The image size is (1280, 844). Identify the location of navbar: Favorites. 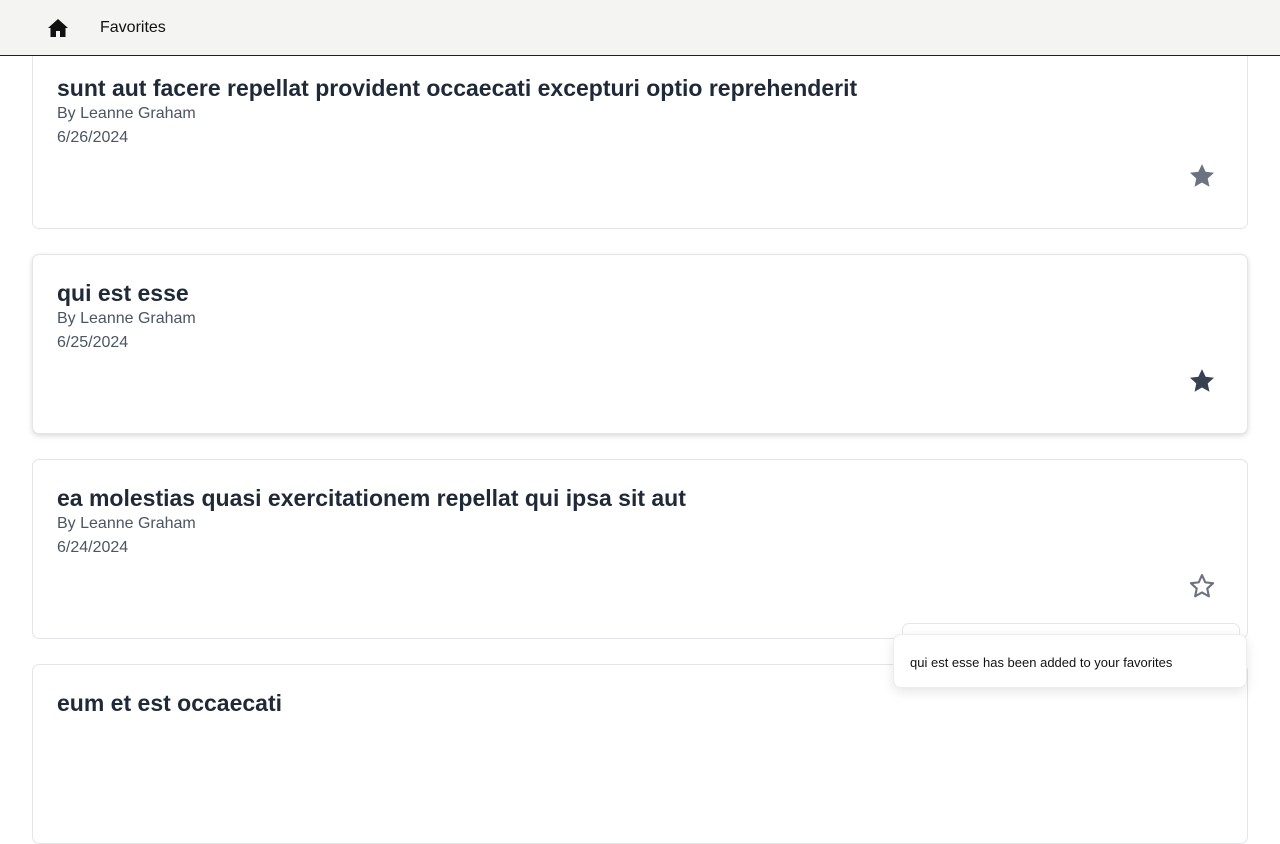
(640, 28).